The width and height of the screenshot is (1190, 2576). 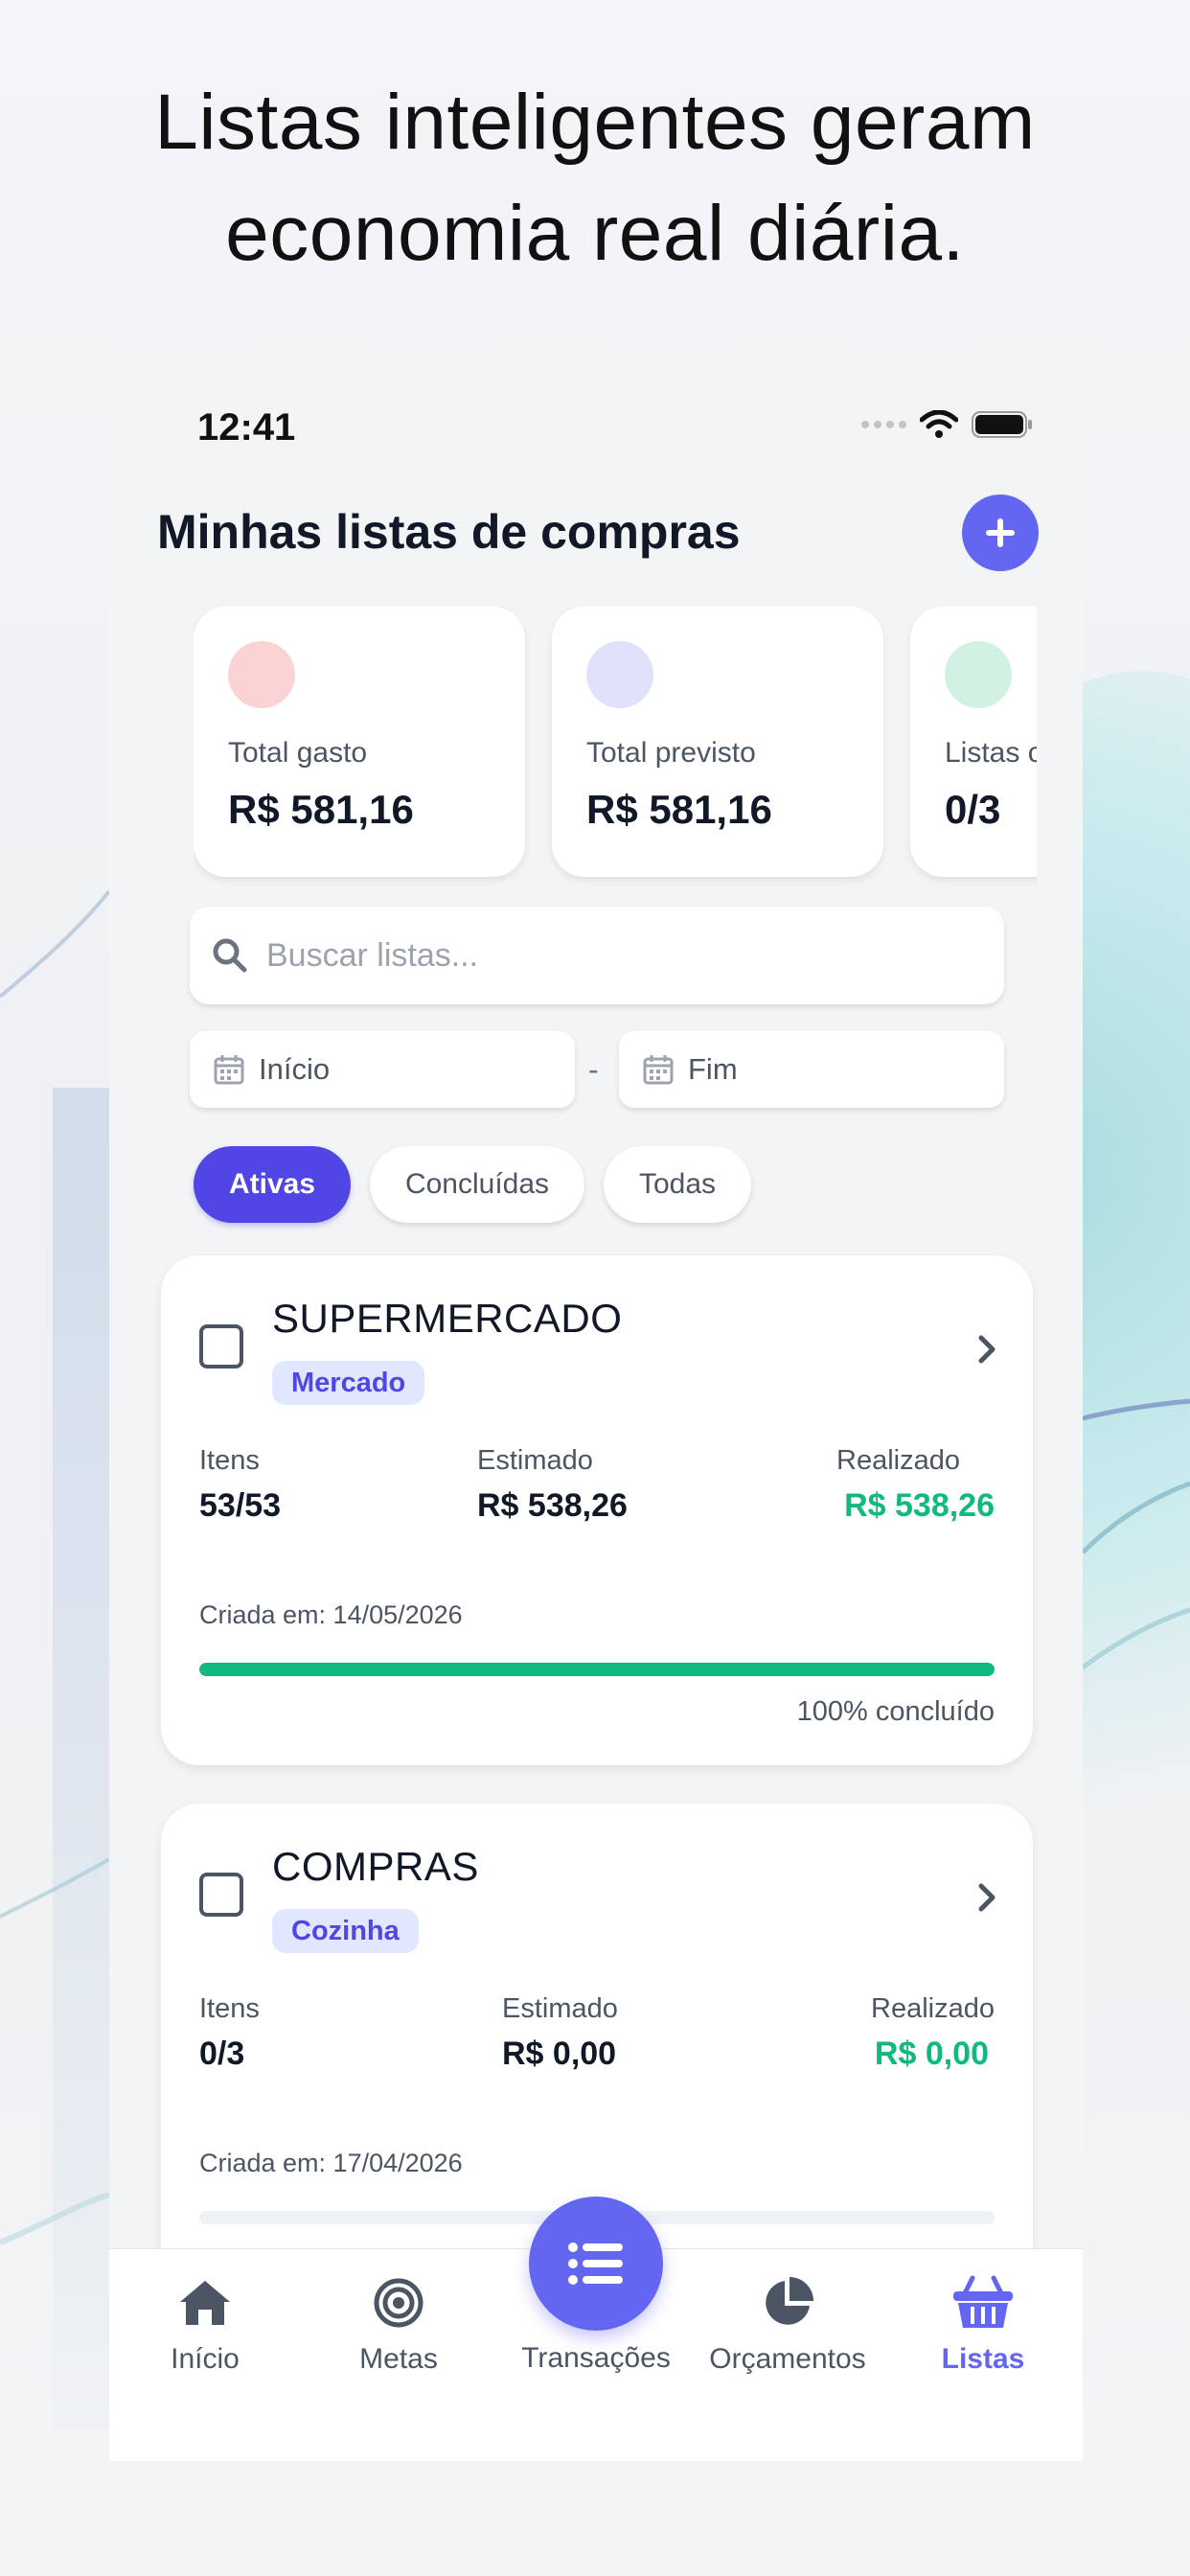 What do you see at coordinates (790, 2301) in the screenshot?
I see `pie-chart-icon` at bounding box center [790, 2301].